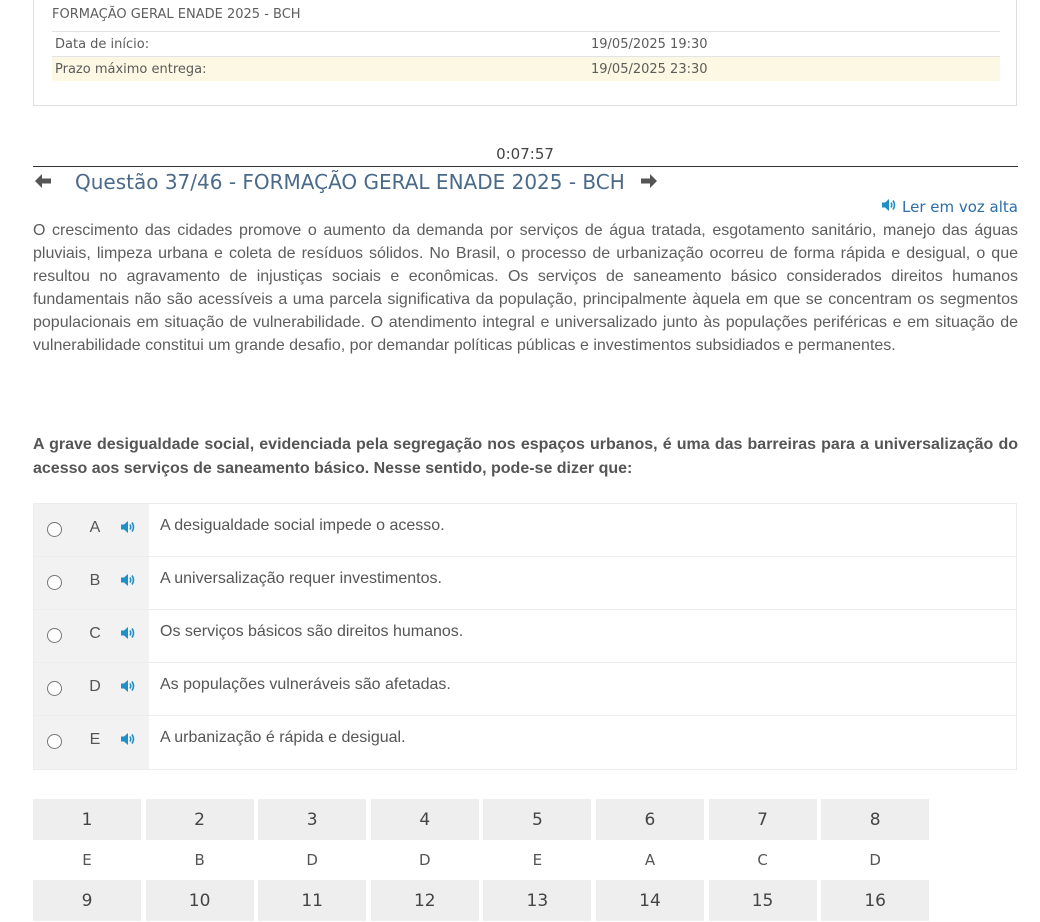 This screenshot has height=922, width=1040. What do you see at coordinates (526, 68) in the screenshot?
I see `deadline-row: Prazo máximo entrega: 19/05/2025 23:30` at bounding box center [526, 68].